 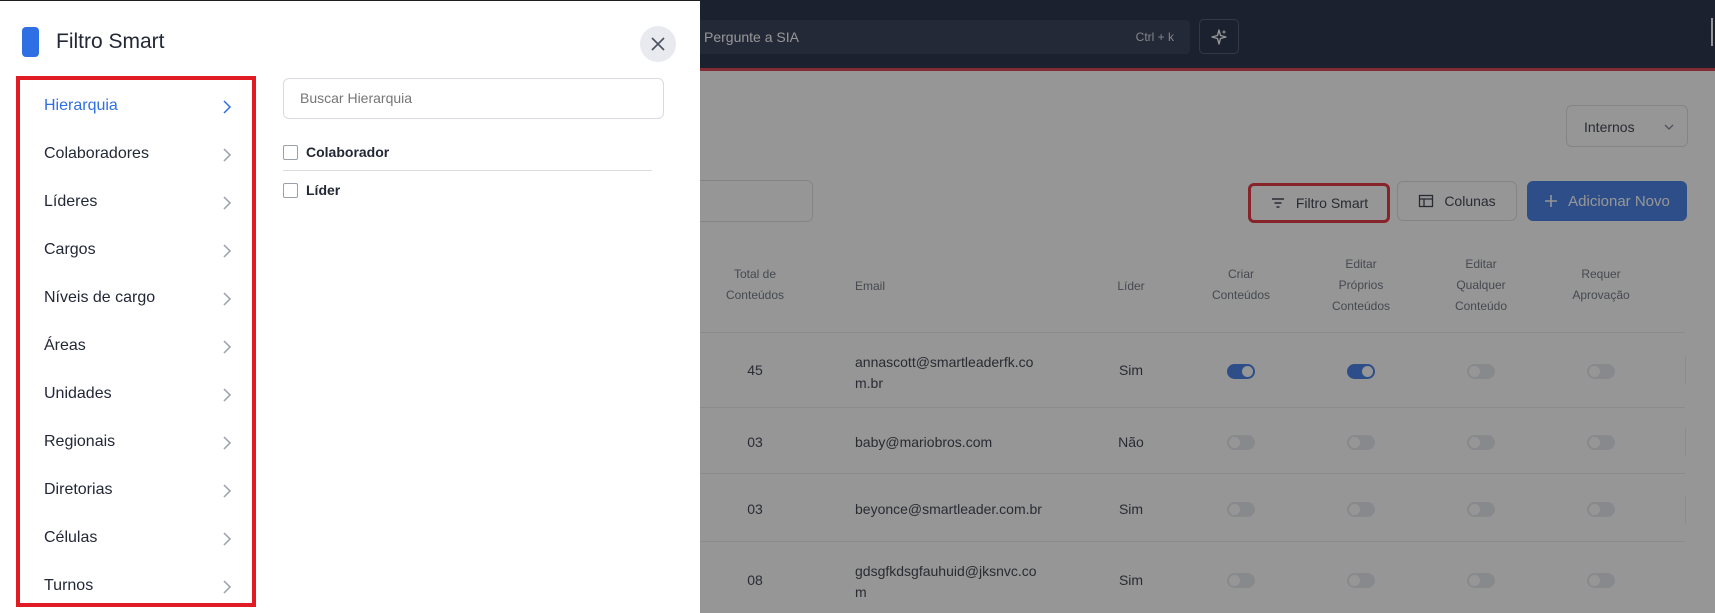 What do you see at coordinates (350, 0) in the screenshot?
I see `drawer-top-border` at bounding box center [350, 0].